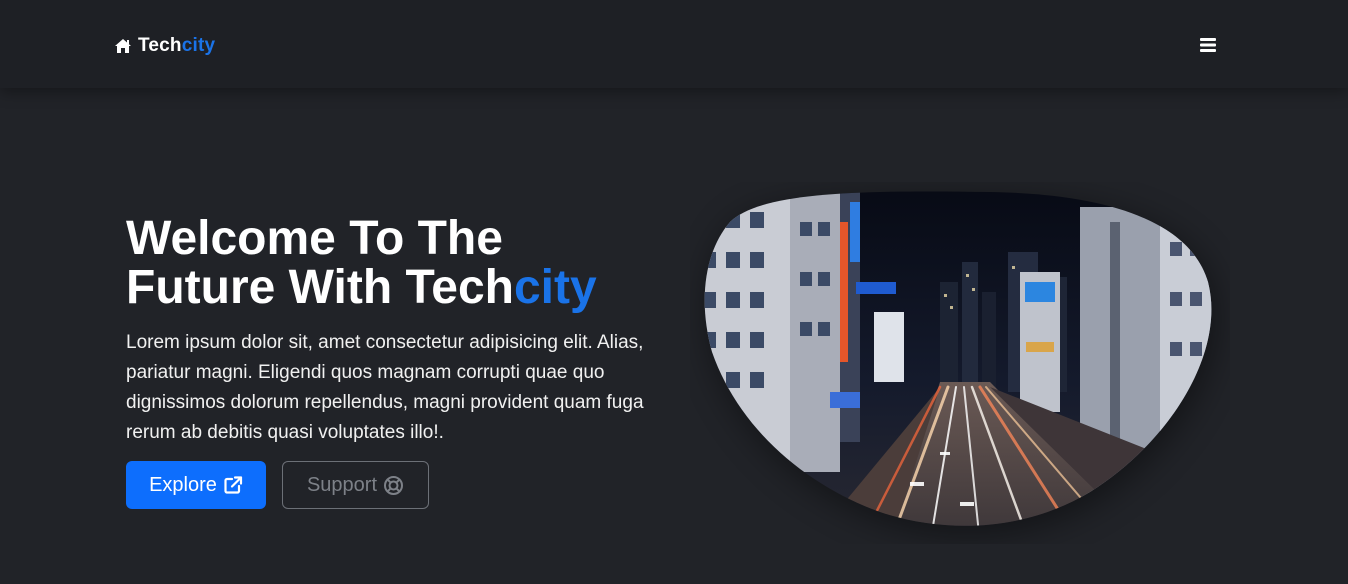  Describe the element at coordinates (314, 238) in the screenshot. I see `hero-title-line1: Welcome To The` at that location.